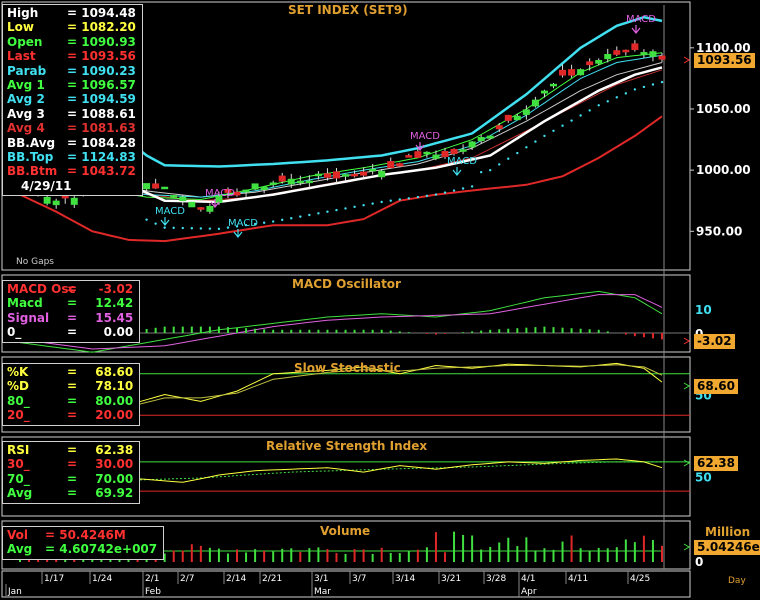 Image resolution: width=760 pixels, height=600 pixels. What do you see at coordinates (108, 56) in the screenshot?
I see `legend-value: 1093.56` at bounding box center [108, 56].